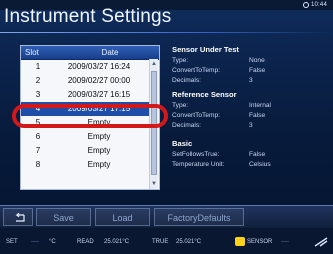  Describe the element at coordinates (198, 164) in the screenshot. I see `field-label: Temperature Unit:` at that location.